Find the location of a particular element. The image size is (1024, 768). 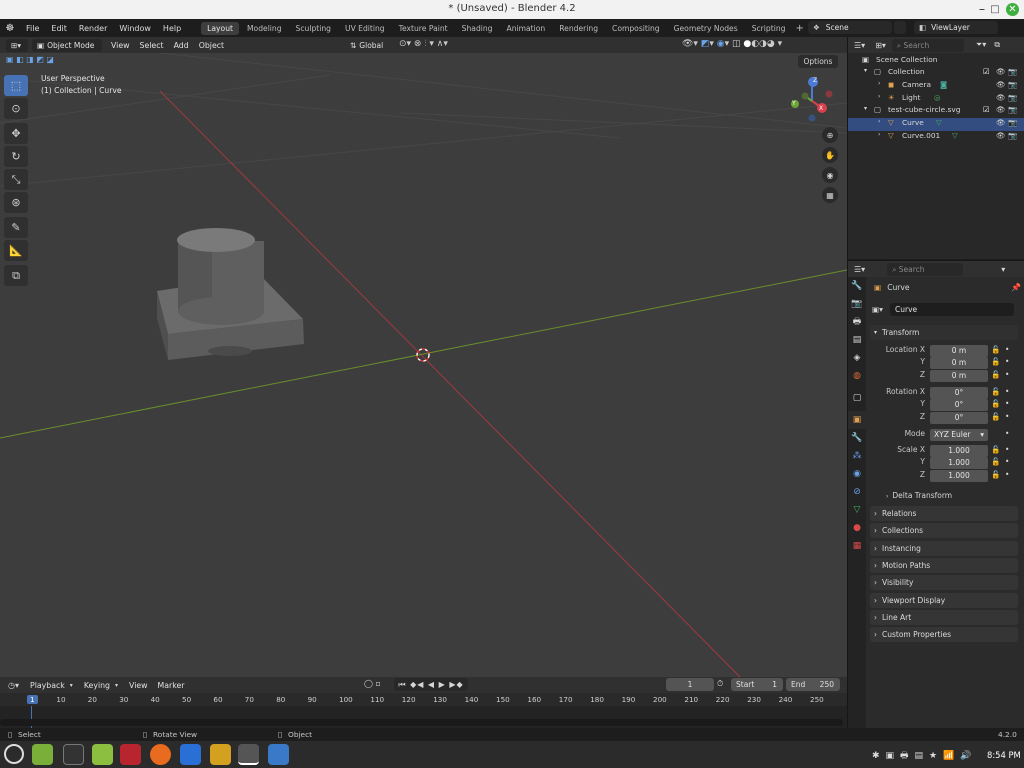

scale-z-field: 1.000 is located at coordinates (959, 476).